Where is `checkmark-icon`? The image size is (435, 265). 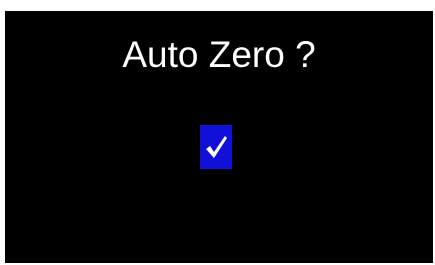 checkmark-icon is located at coordinates (216, 147).